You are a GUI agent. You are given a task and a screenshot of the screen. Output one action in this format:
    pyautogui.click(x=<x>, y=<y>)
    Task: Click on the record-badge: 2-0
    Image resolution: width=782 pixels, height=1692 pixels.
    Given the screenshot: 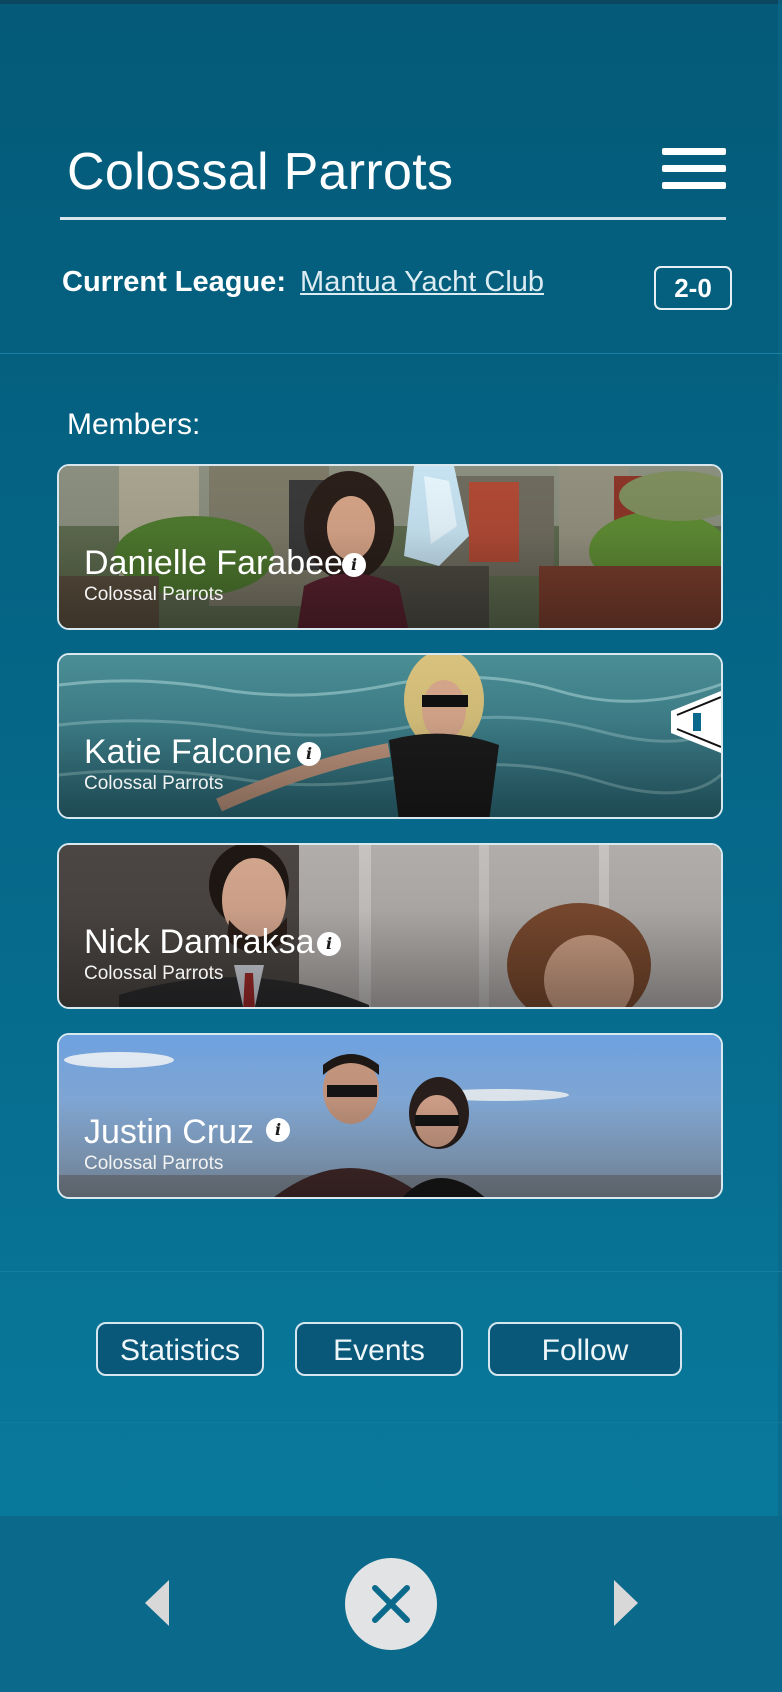 What is the action you would take?
    pyautogui.click(x=693, y=288)
    